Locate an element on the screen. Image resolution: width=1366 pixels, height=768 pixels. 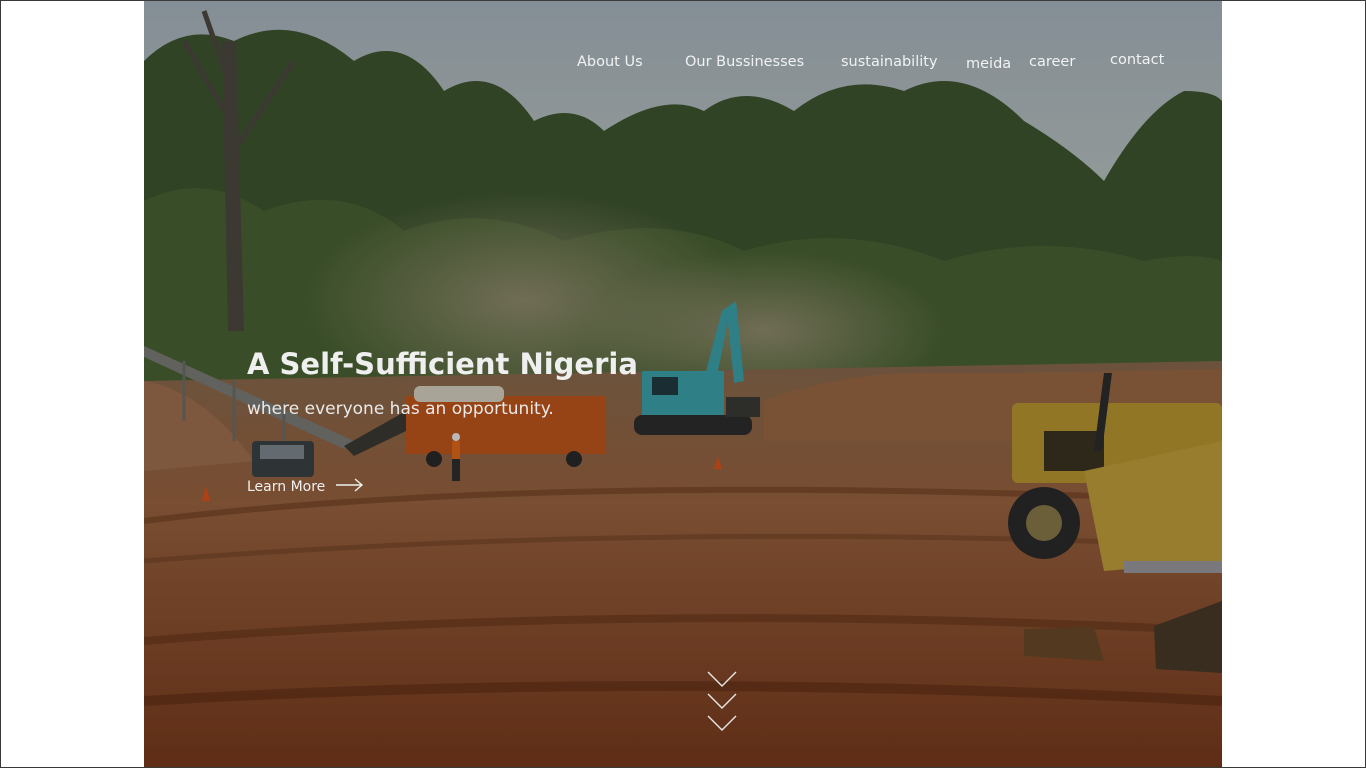
nav-item-contact: contact is located at coordinates (1137, 60).